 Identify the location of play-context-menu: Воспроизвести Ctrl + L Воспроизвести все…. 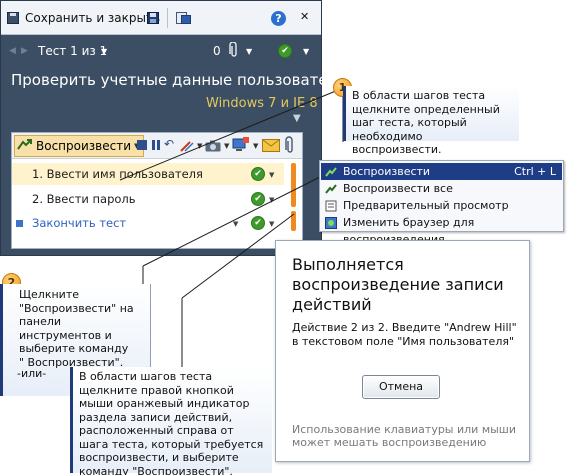
(441, 203).